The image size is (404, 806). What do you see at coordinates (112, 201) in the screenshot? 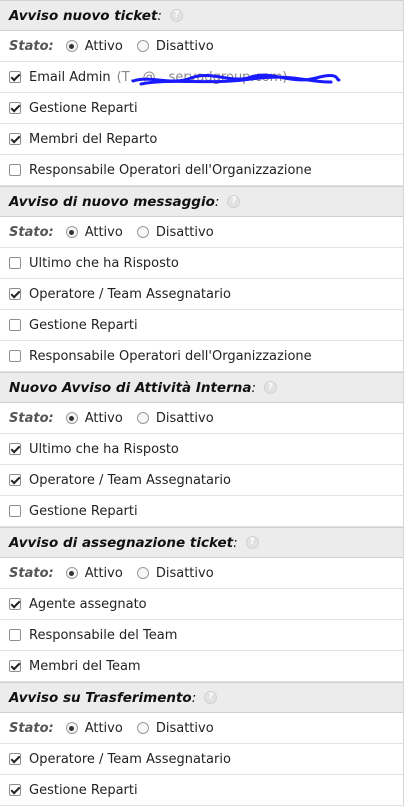
I see `section-title: Avviso di nuovo messaggio` at bounding box center [112, 201].